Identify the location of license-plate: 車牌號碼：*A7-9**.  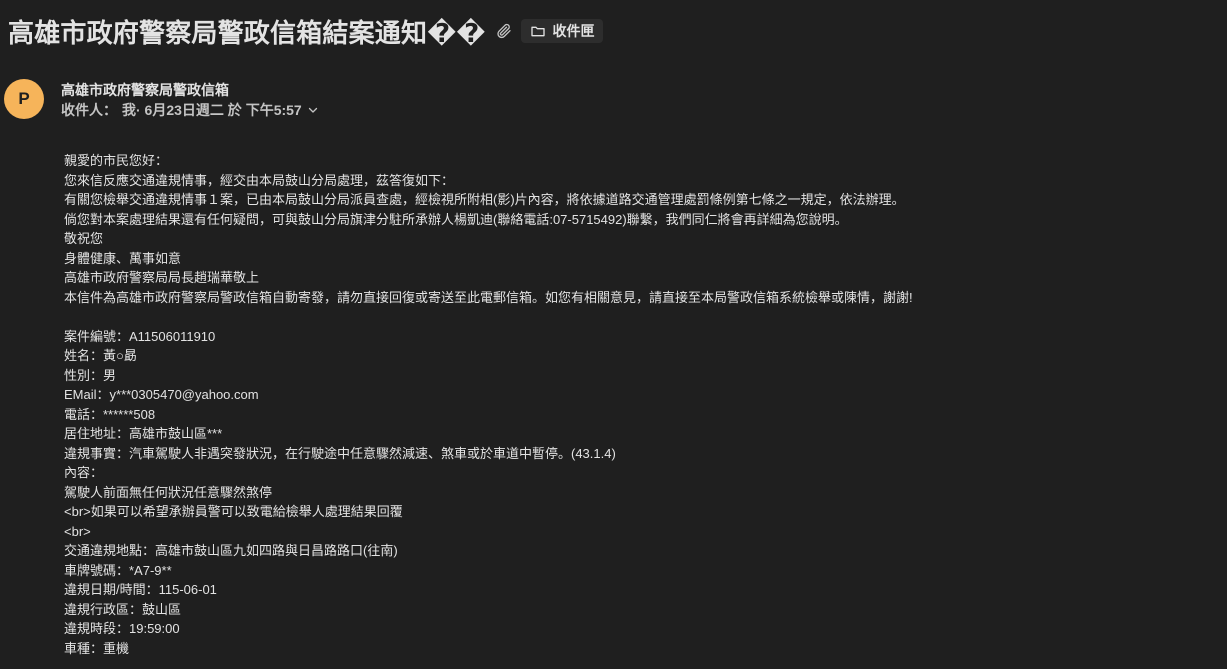
(118, 570).